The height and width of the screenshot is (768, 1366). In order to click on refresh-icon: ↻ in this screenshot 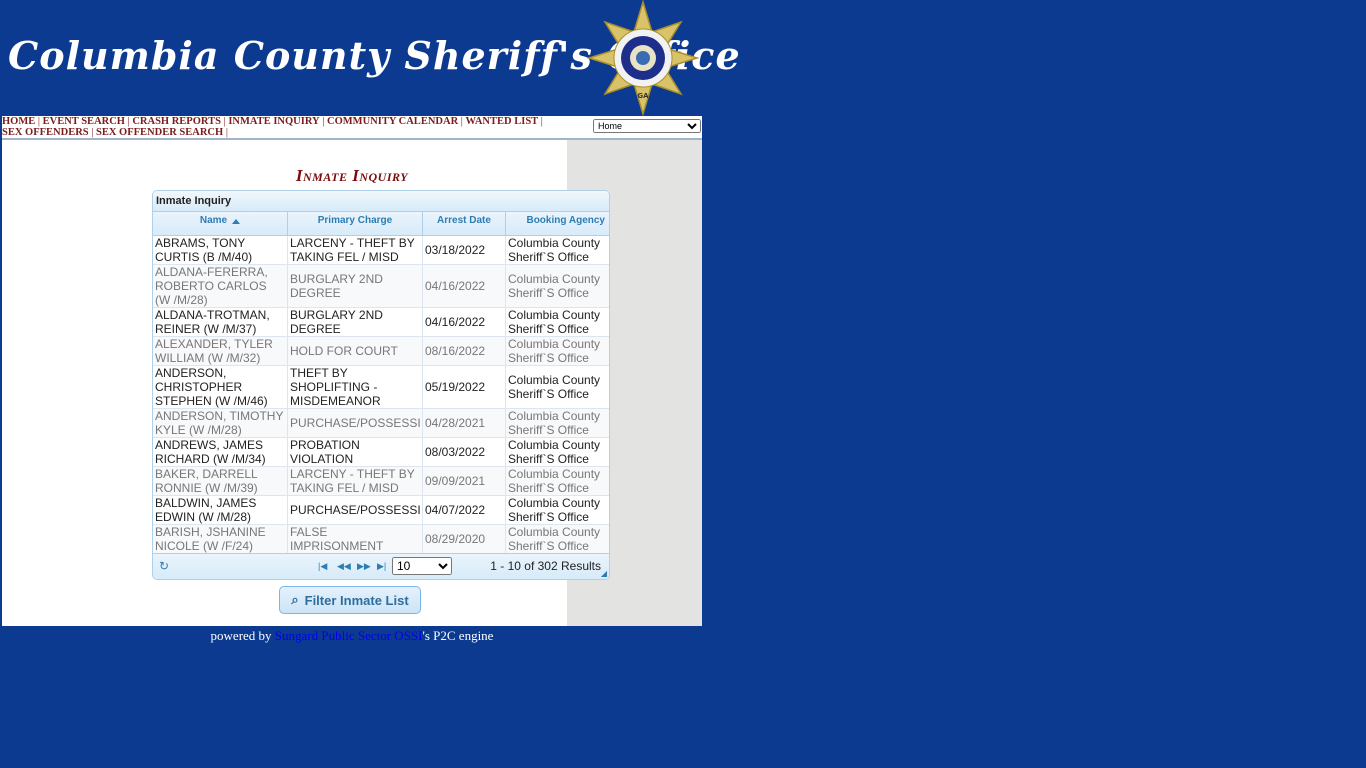, I will do `click(164, 566)`.